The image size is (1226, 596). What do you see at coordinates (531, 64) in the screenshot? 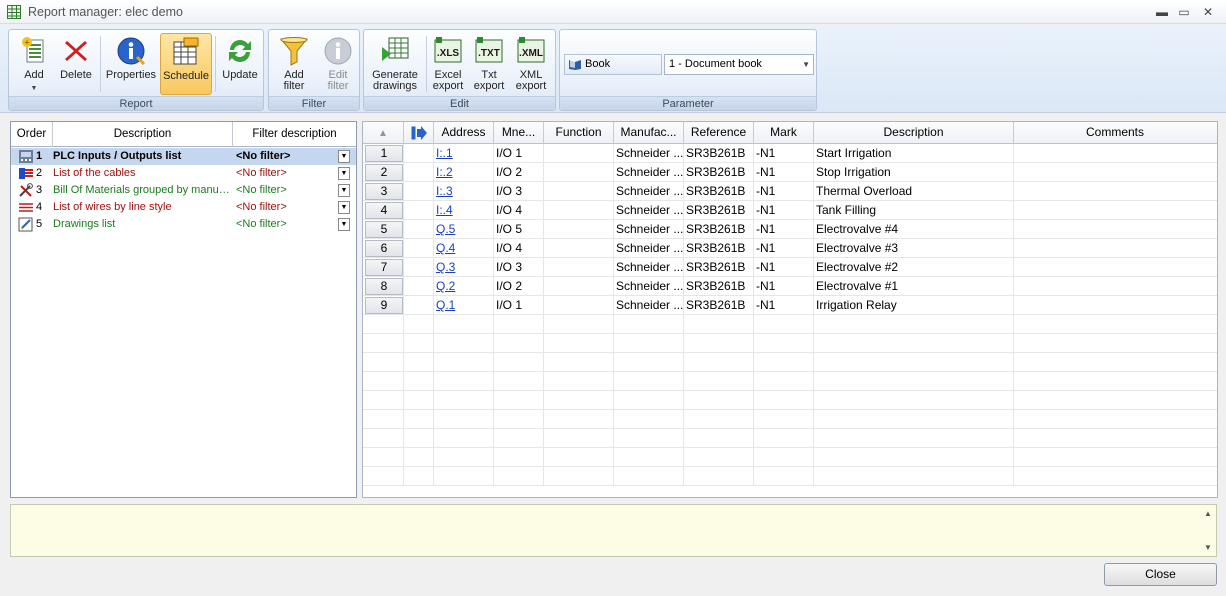
I see `xml-export-button: .XML XML export` at bounding box center [531, 64].